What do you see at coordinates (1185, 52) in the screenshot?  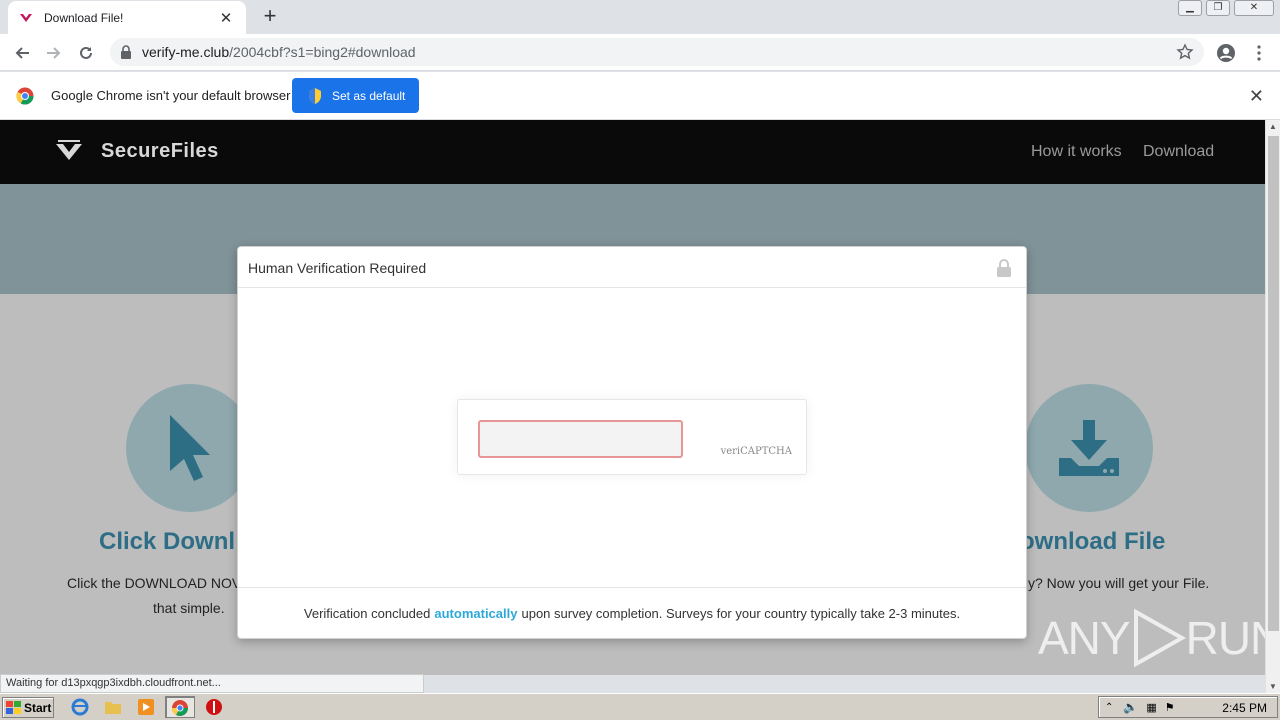 I see `bookmark-star-icon` at bounding box center [1185, 52].